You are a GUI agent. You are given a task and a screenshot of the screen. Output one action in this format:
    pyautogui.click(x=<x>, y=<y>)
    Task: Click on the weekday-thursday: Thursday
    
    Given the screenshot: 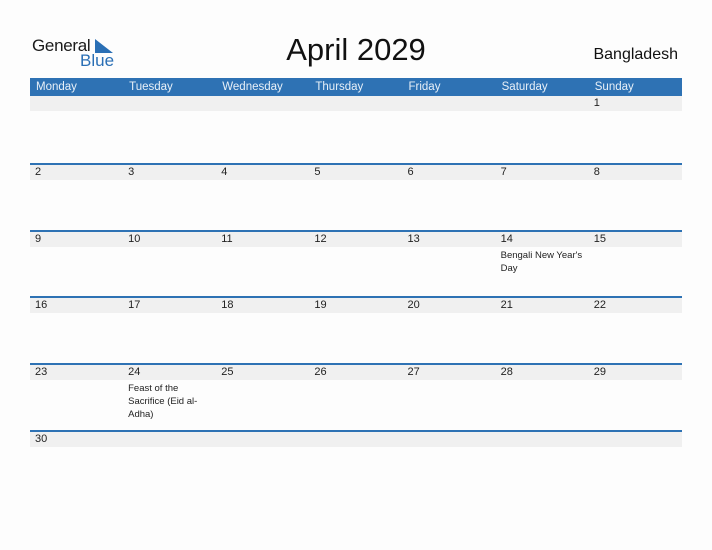 What is the action you would take?
    pyautogui.click(x=339, y=87)
    